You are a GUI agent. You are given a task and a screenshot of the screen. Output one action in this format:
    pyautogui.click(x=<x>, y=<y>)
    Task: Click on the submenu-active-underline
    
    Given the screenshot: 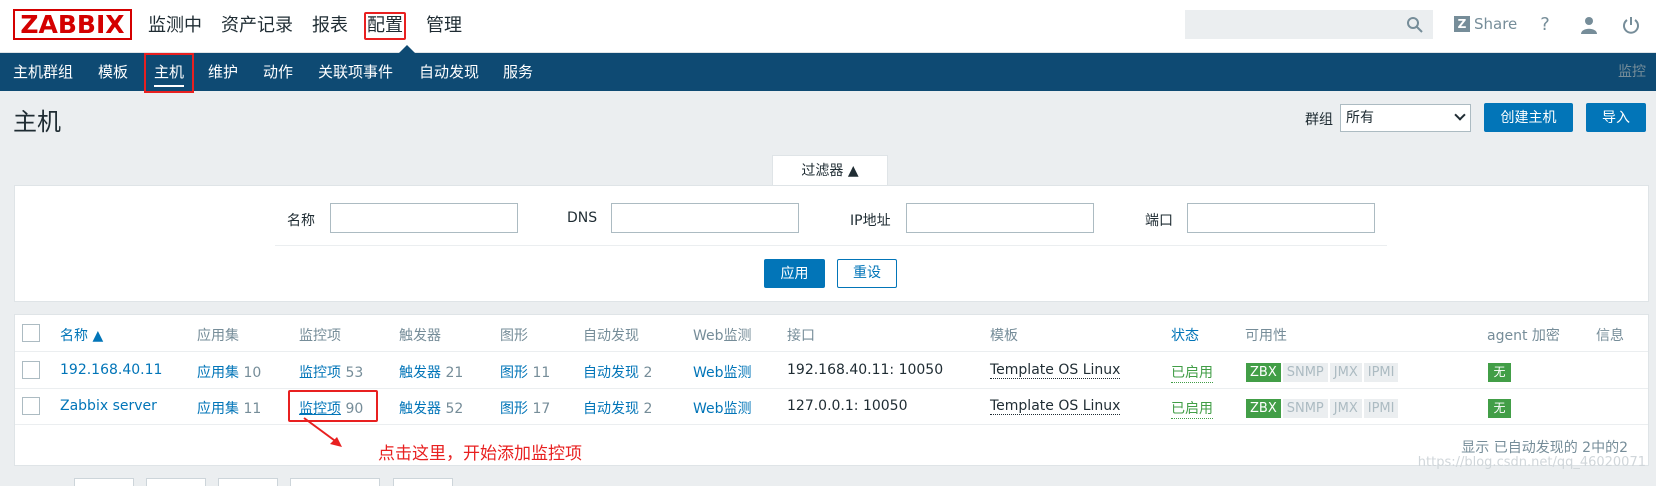 What is the action you would take?
    pyautogui.click(x=169, y=86)
    